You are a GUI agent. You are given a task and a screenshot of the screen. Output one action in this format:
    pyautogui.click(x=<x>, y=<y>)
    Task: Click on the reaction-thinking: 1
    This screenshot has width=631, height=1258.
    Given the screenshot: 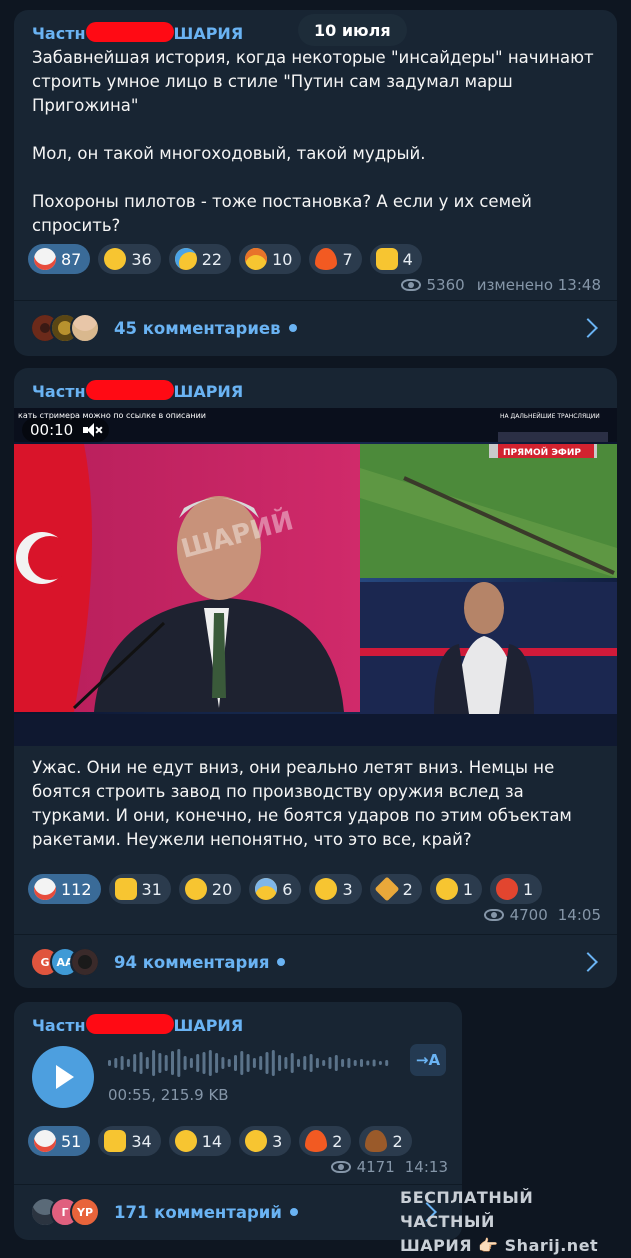 What is the action you would take?
    pyautogui.click(x=456, y=889)
    